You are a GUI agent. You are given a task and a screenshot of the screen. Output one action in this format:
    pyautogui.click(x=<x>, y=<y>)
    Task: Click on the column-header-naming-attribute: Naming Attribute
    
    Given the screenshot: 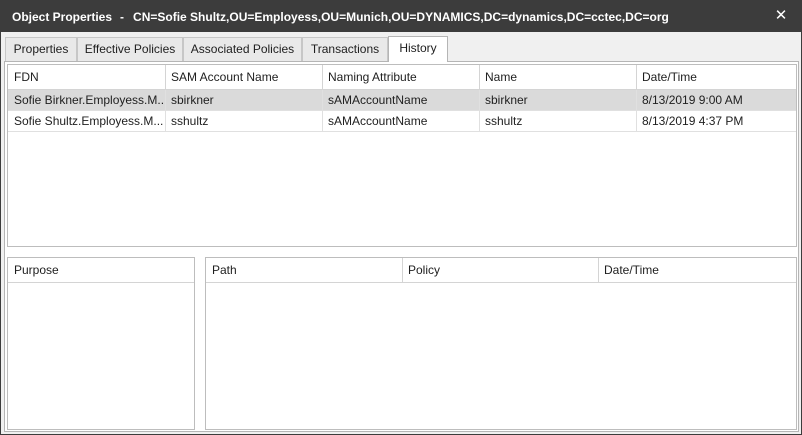 What is the action you would take?
    pyautogui.click(x=401, y=77)
    